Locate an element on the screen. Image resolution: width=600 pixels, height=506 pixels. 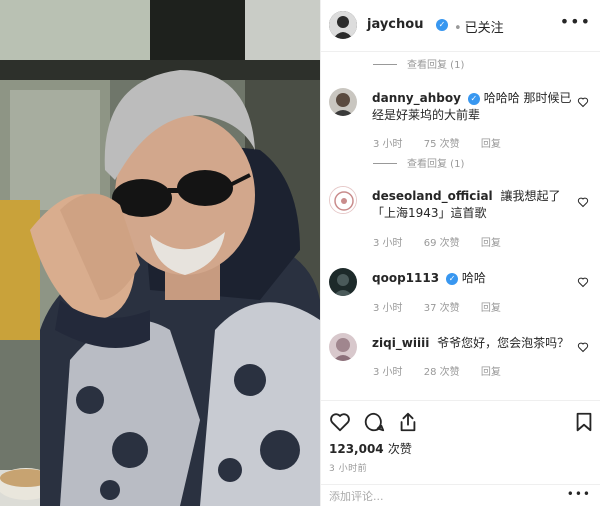
share-upload-icon is located at coordinates (408, 422).